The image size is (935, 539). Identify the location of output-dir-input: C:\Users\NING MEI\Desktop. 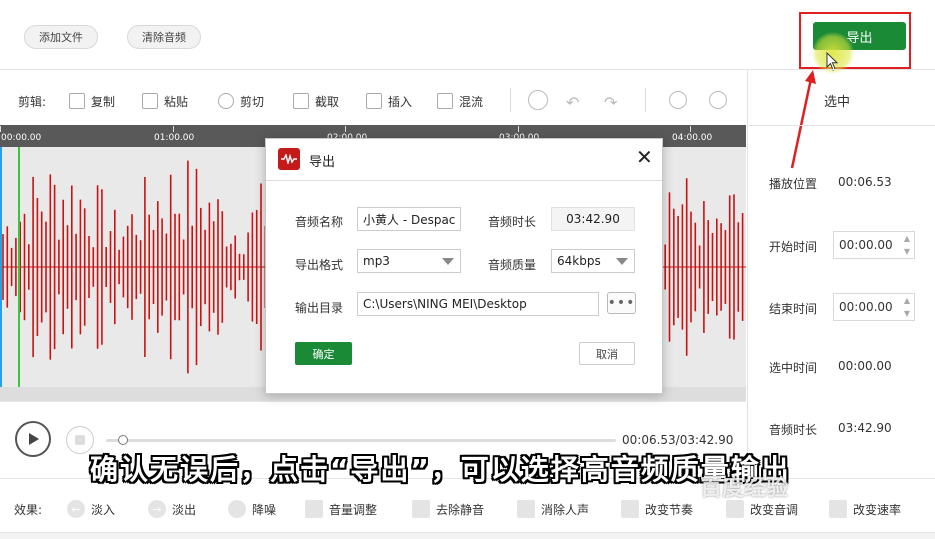
(478, 304).